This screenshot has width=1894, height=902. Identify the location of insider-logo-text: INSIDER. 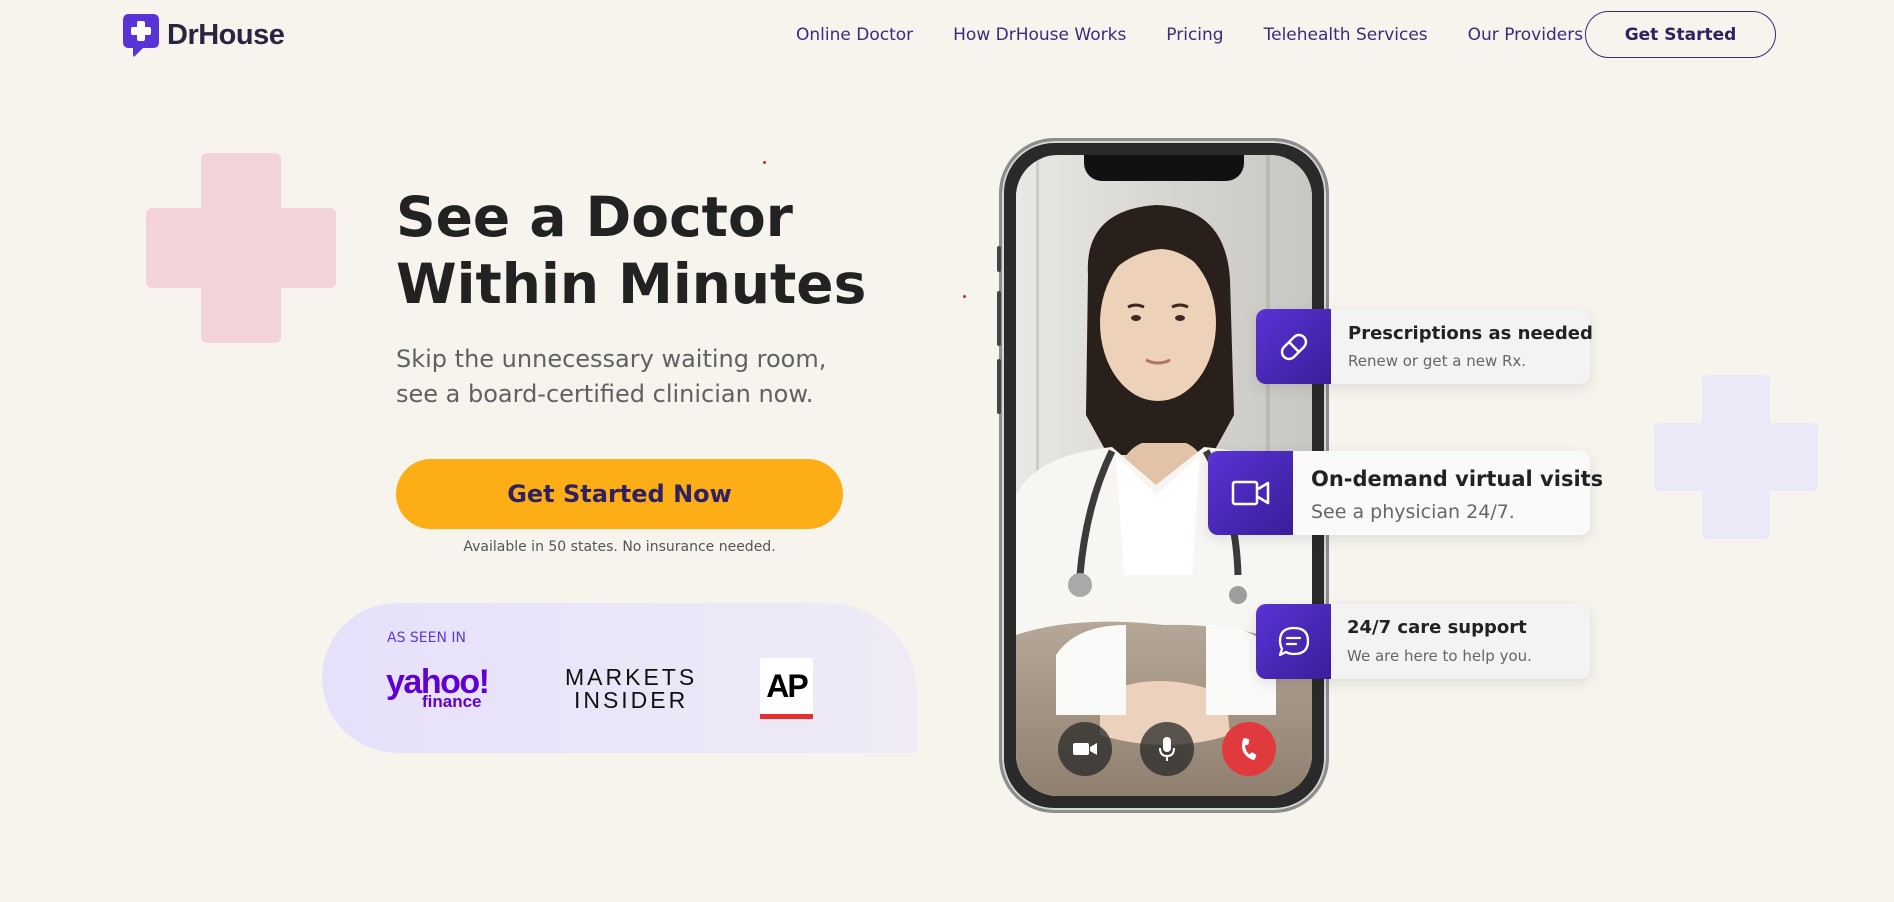
(631, 700).